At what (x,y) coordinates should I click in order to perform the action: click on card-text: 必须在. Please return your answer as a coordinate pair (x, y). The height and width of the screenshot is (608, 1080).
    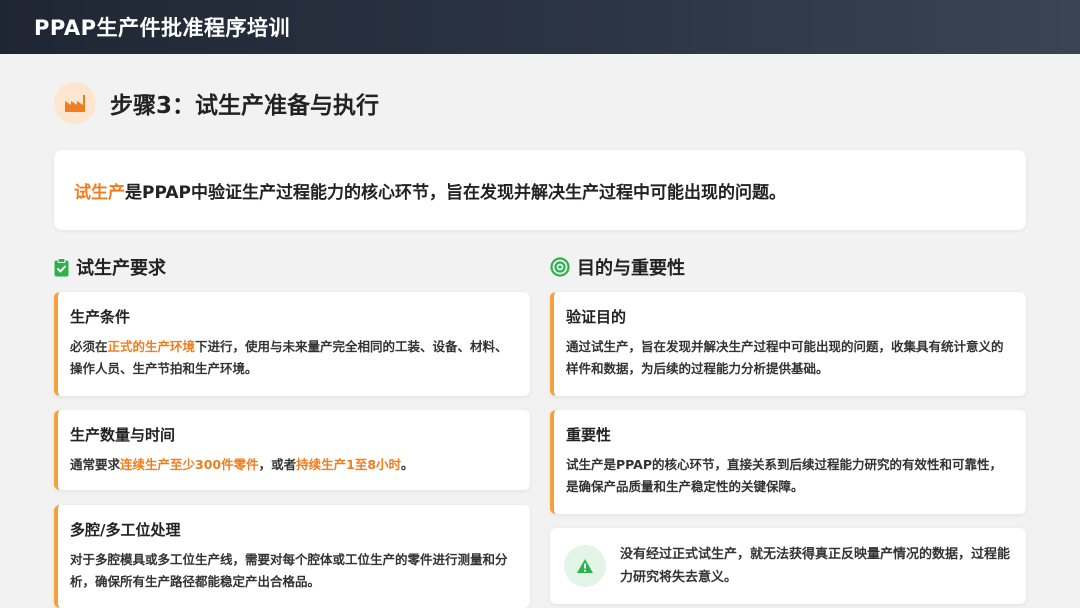
    Looking at the image, I should click on (89, 346).